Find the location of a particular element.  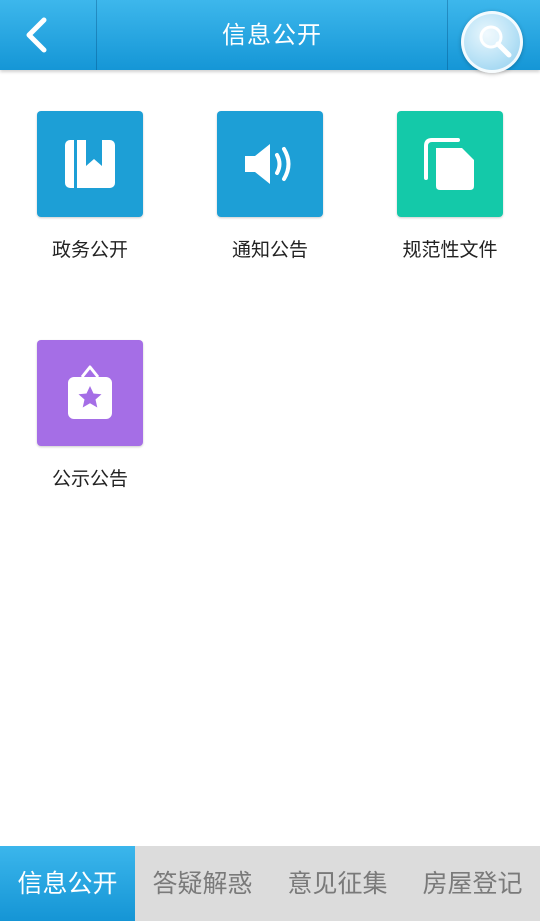

magnifier-icon is located at coordinates (495, 41).